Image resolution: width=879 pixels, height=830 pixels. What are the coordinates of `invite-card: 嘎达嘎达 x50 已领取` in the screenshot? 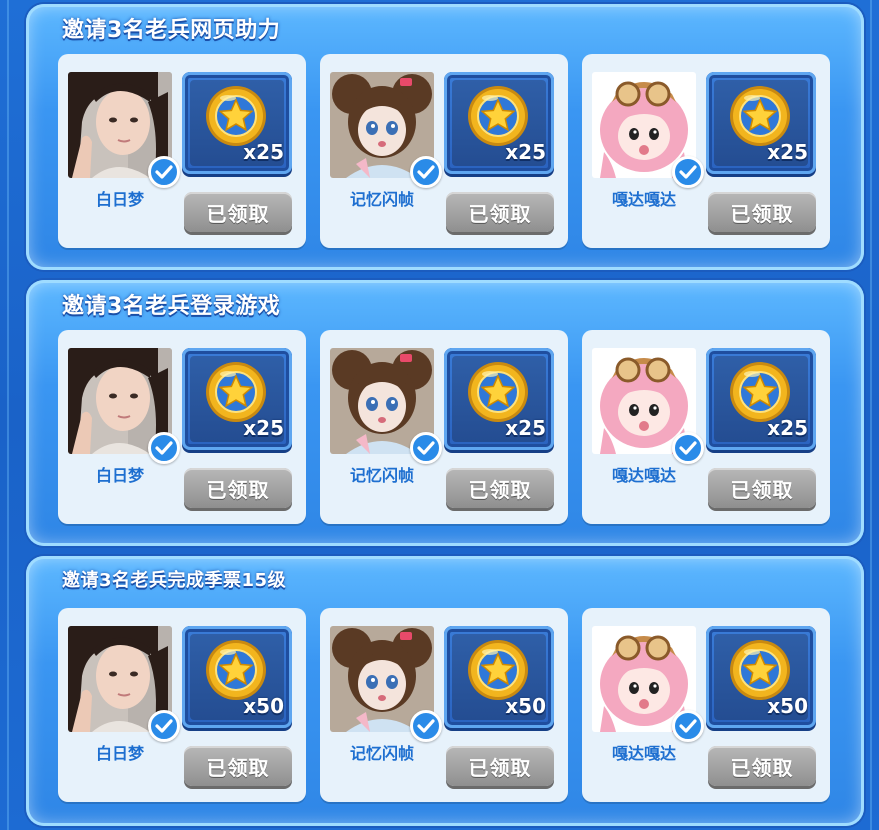 It's located at (706, 705).